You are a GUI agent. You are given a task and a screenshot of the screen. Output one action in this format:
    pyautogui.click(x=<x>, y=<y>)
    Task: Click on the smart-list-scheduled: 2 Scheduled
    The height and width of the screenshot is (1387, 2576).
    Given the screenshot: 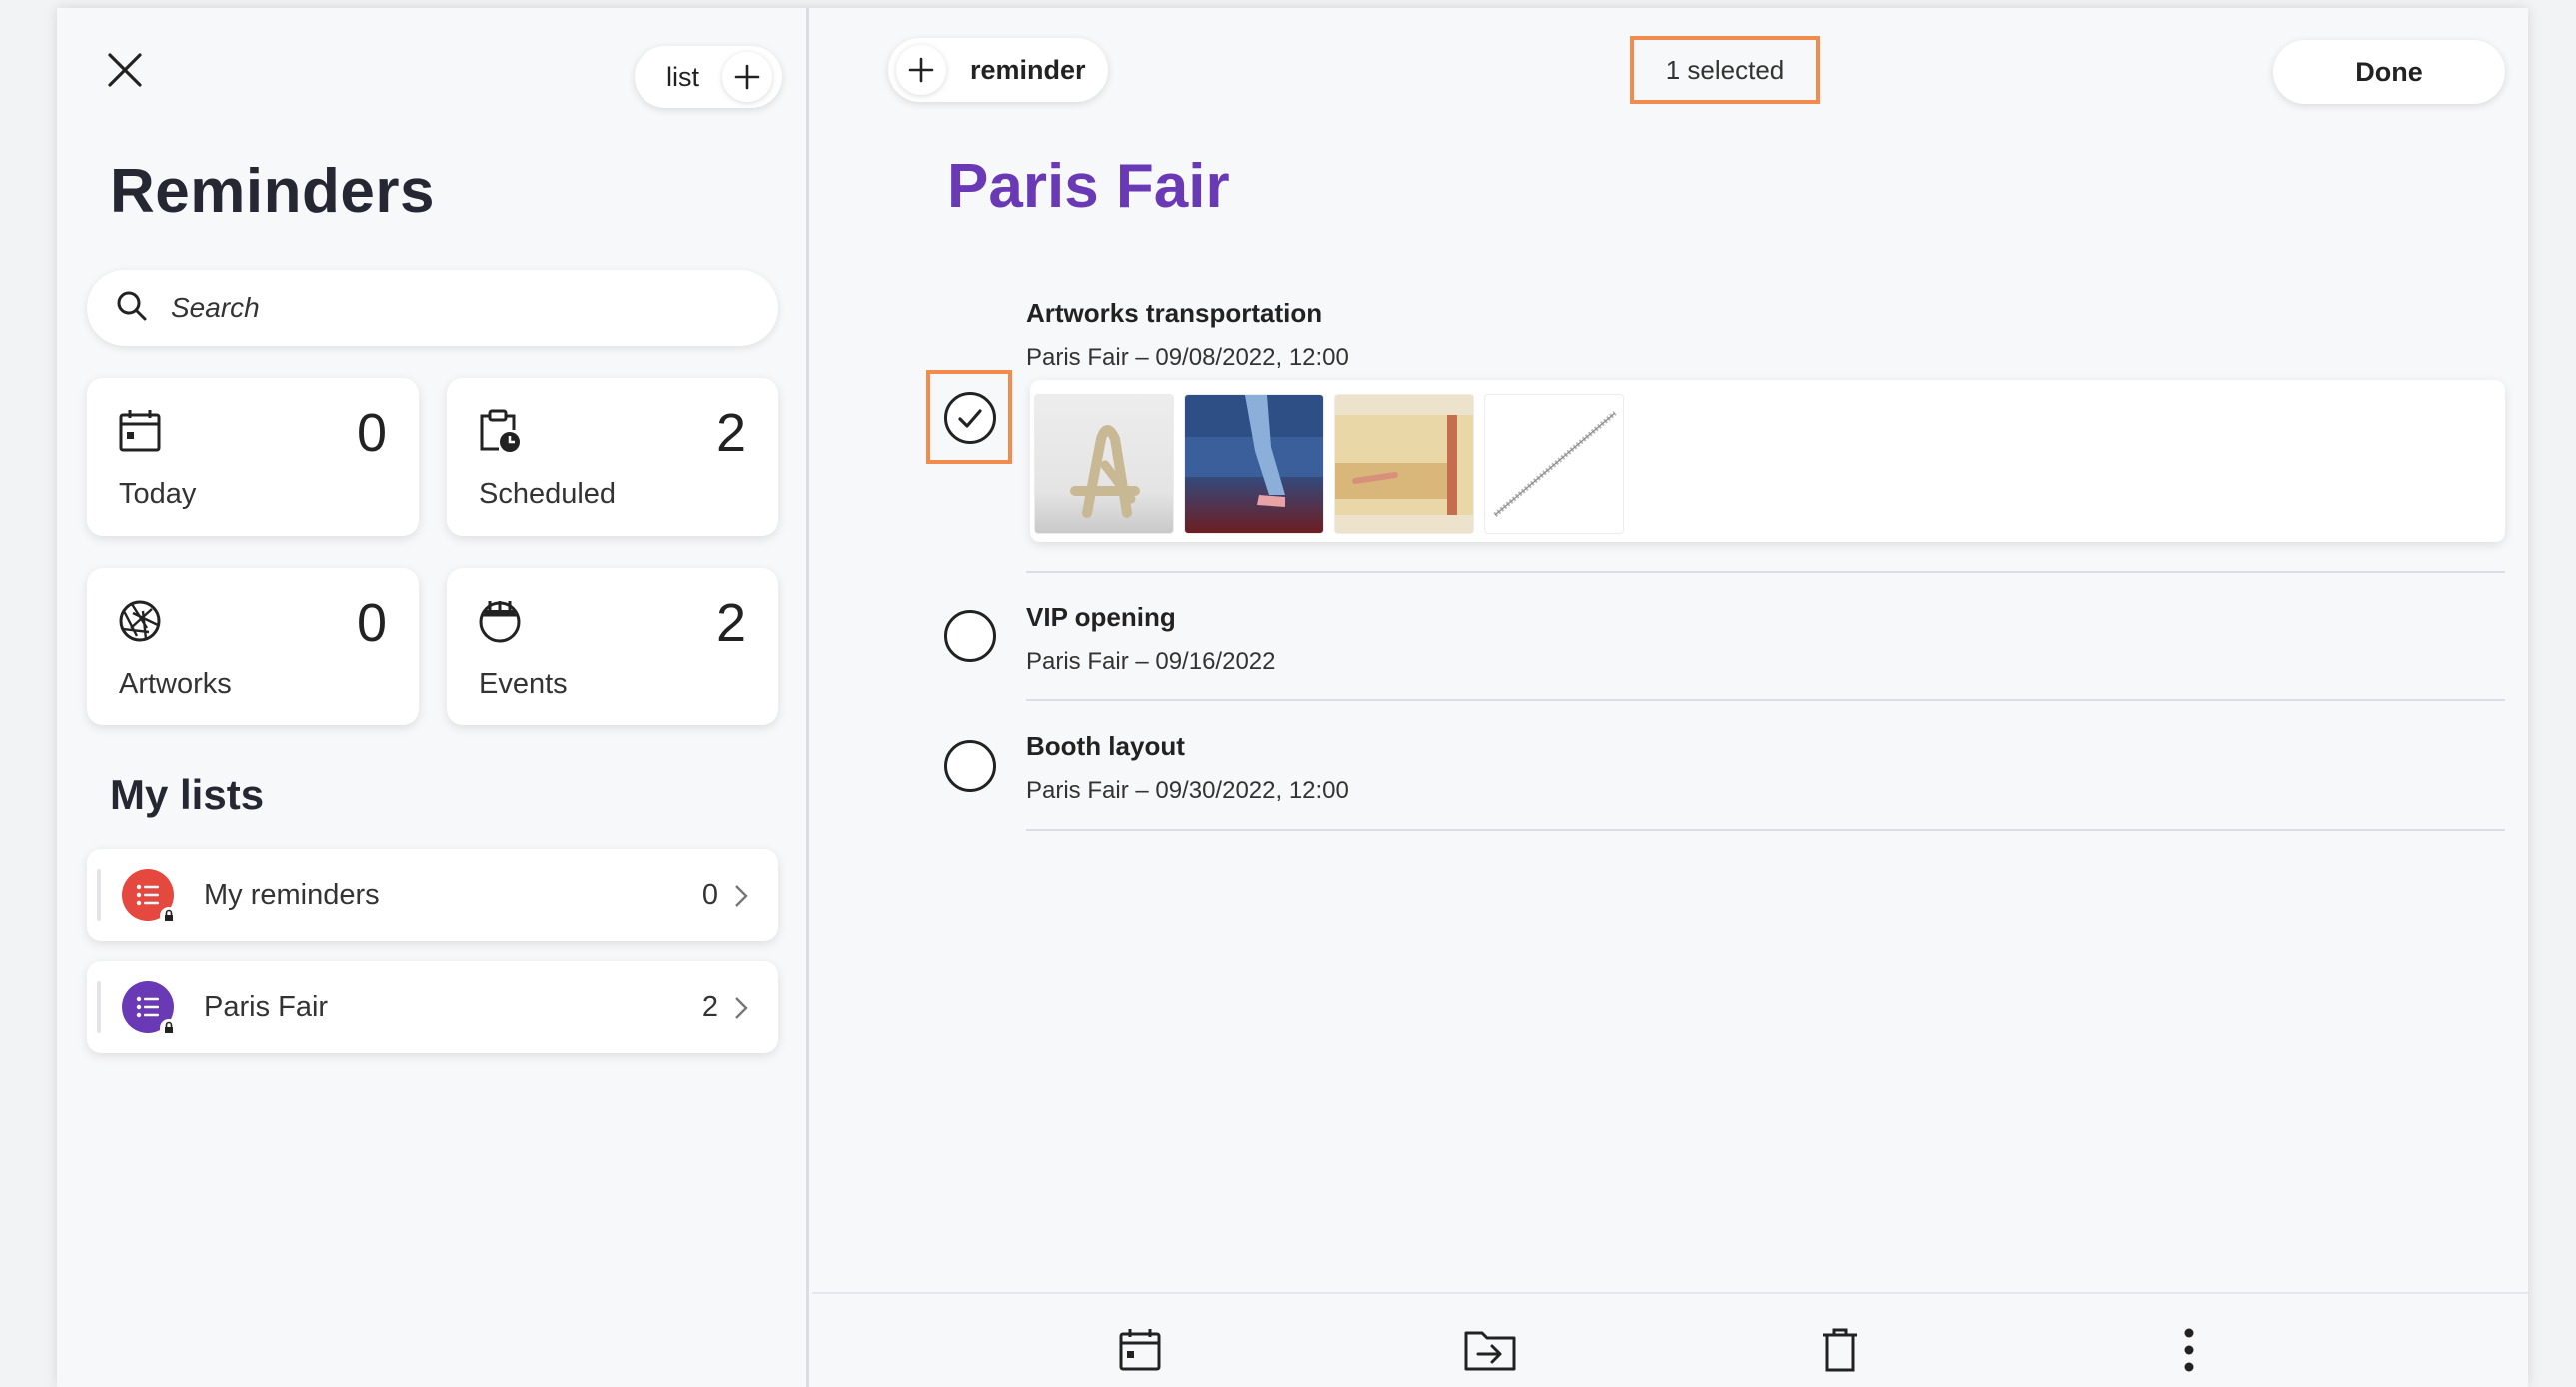 What is the action you would take?
    pyautogui.click(x=612, y=457)
    